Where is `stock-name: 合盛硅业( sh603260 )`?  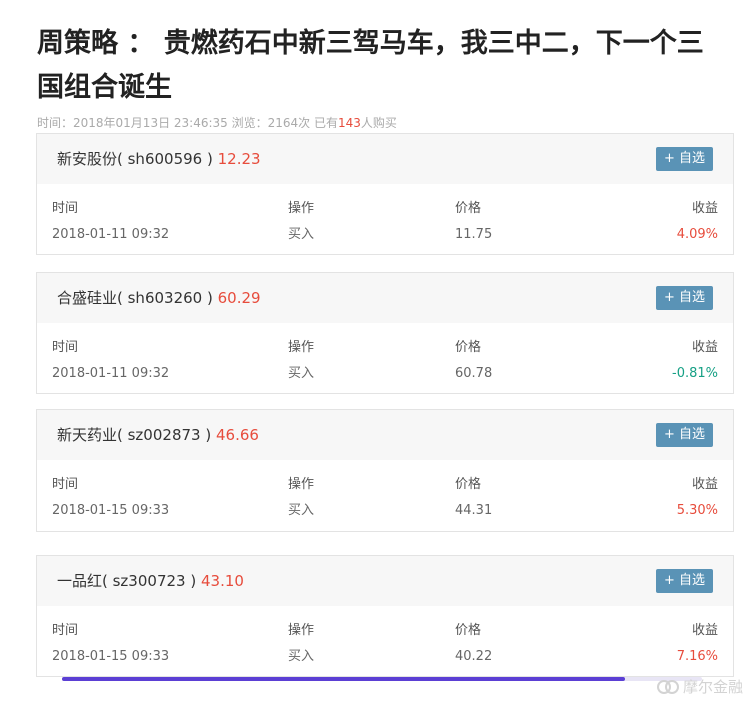
stock-name: 合盛硅业( sh603260 ) is located at coordinates (135, 298).